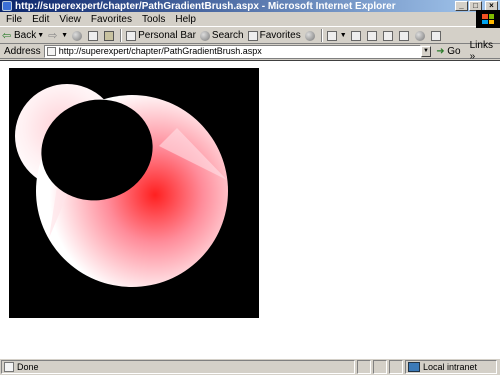  I want to click on related-button, so click(437, 36).